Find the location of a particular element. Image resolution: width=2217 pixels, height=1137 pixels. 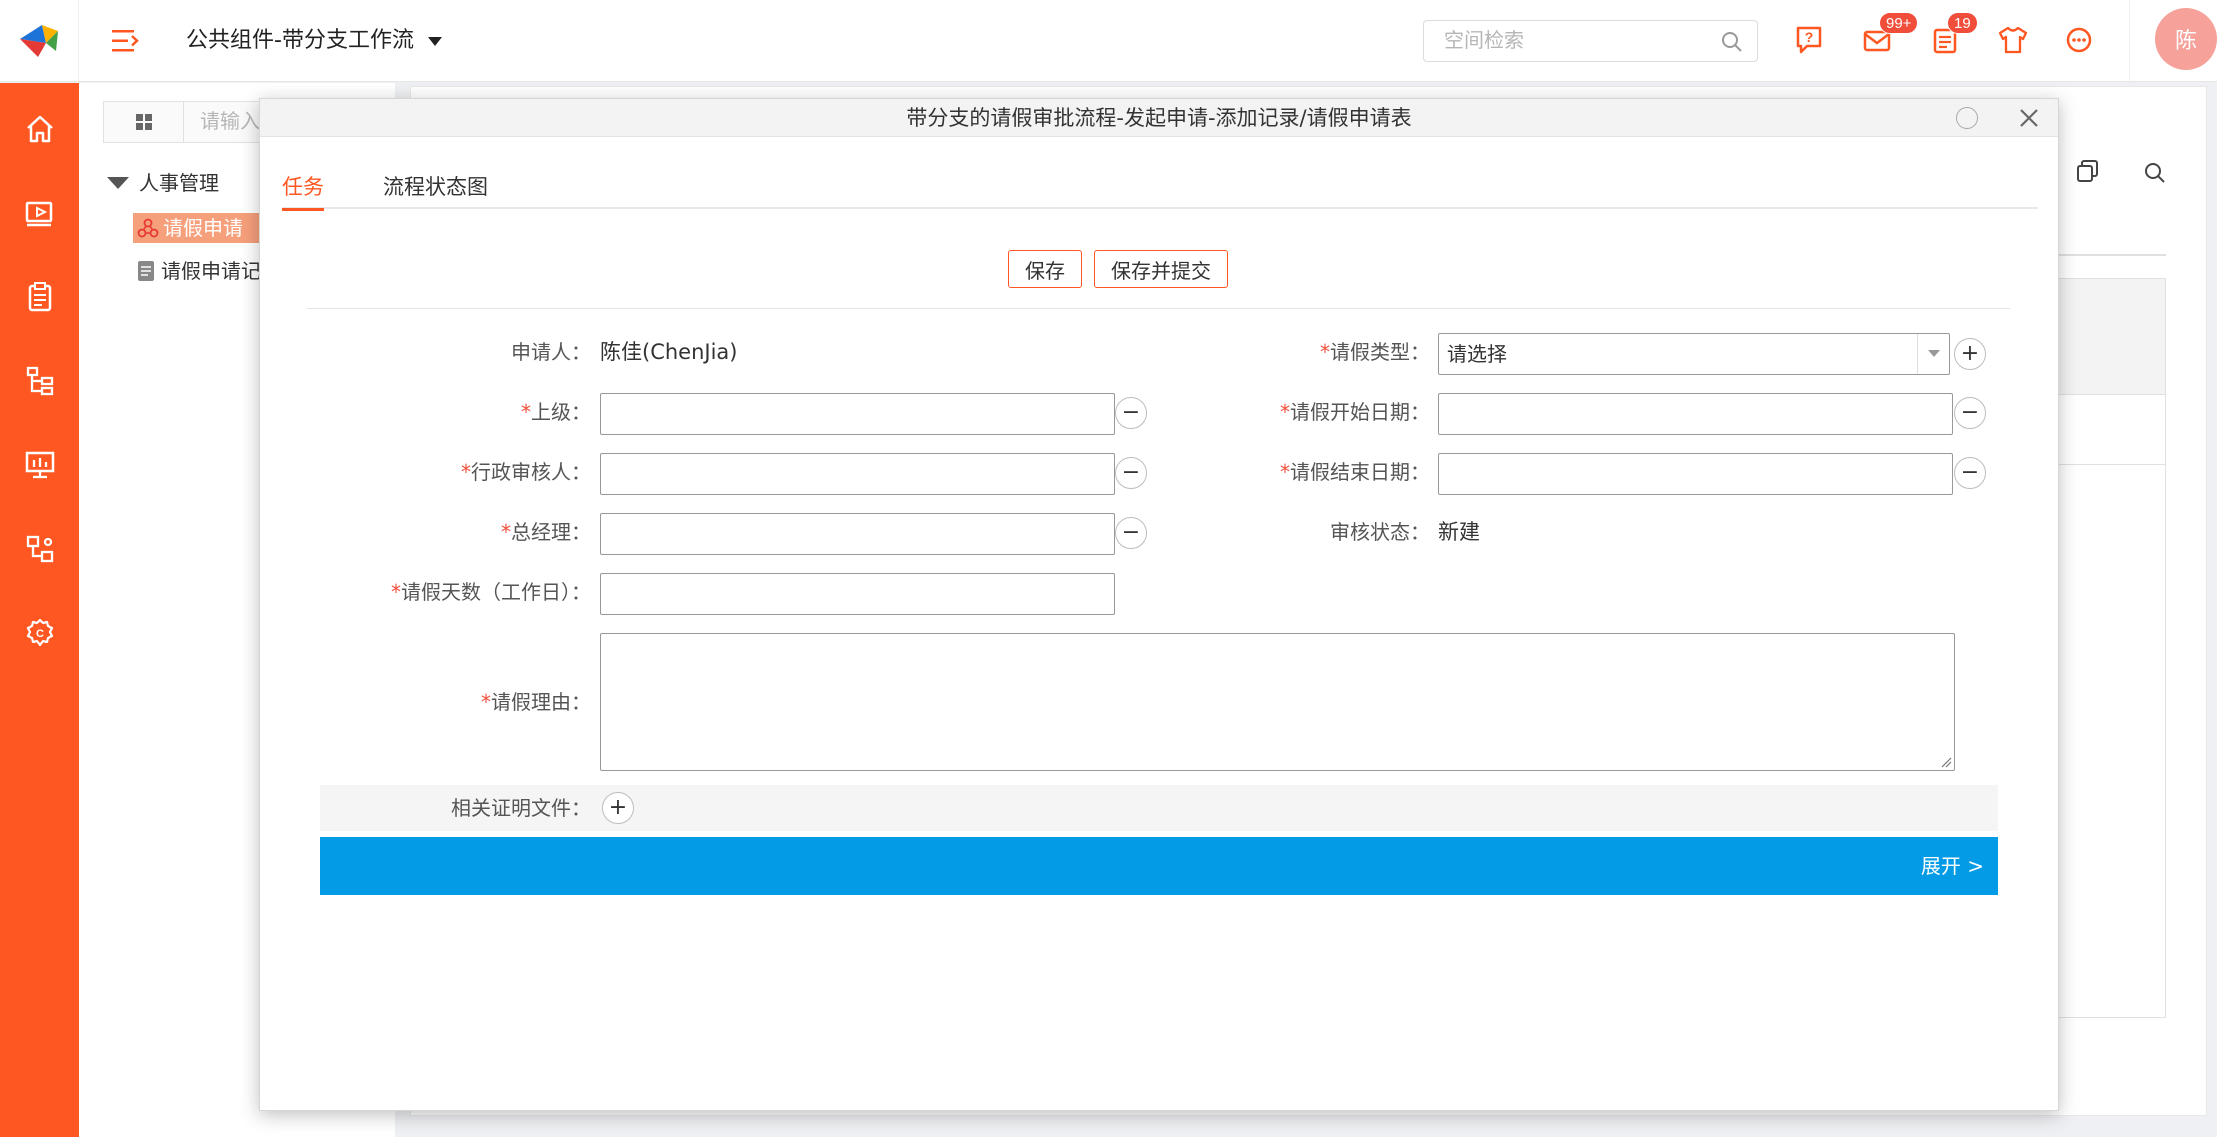

add-leave-type-button: + is located at coordinates (1970, 354).